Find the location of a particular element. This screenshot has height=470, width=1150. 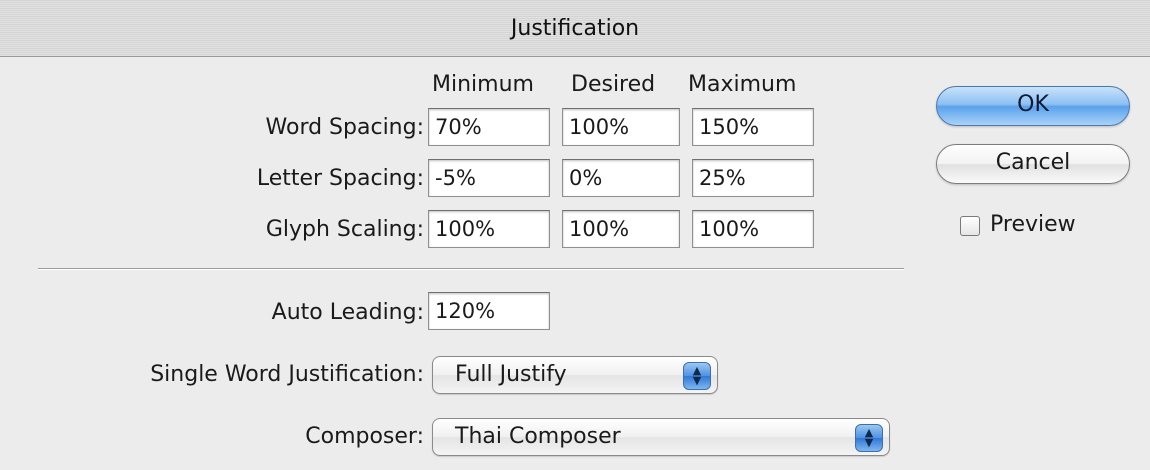

column-header-minimum: Minimum is located at coordinates (483, 84).